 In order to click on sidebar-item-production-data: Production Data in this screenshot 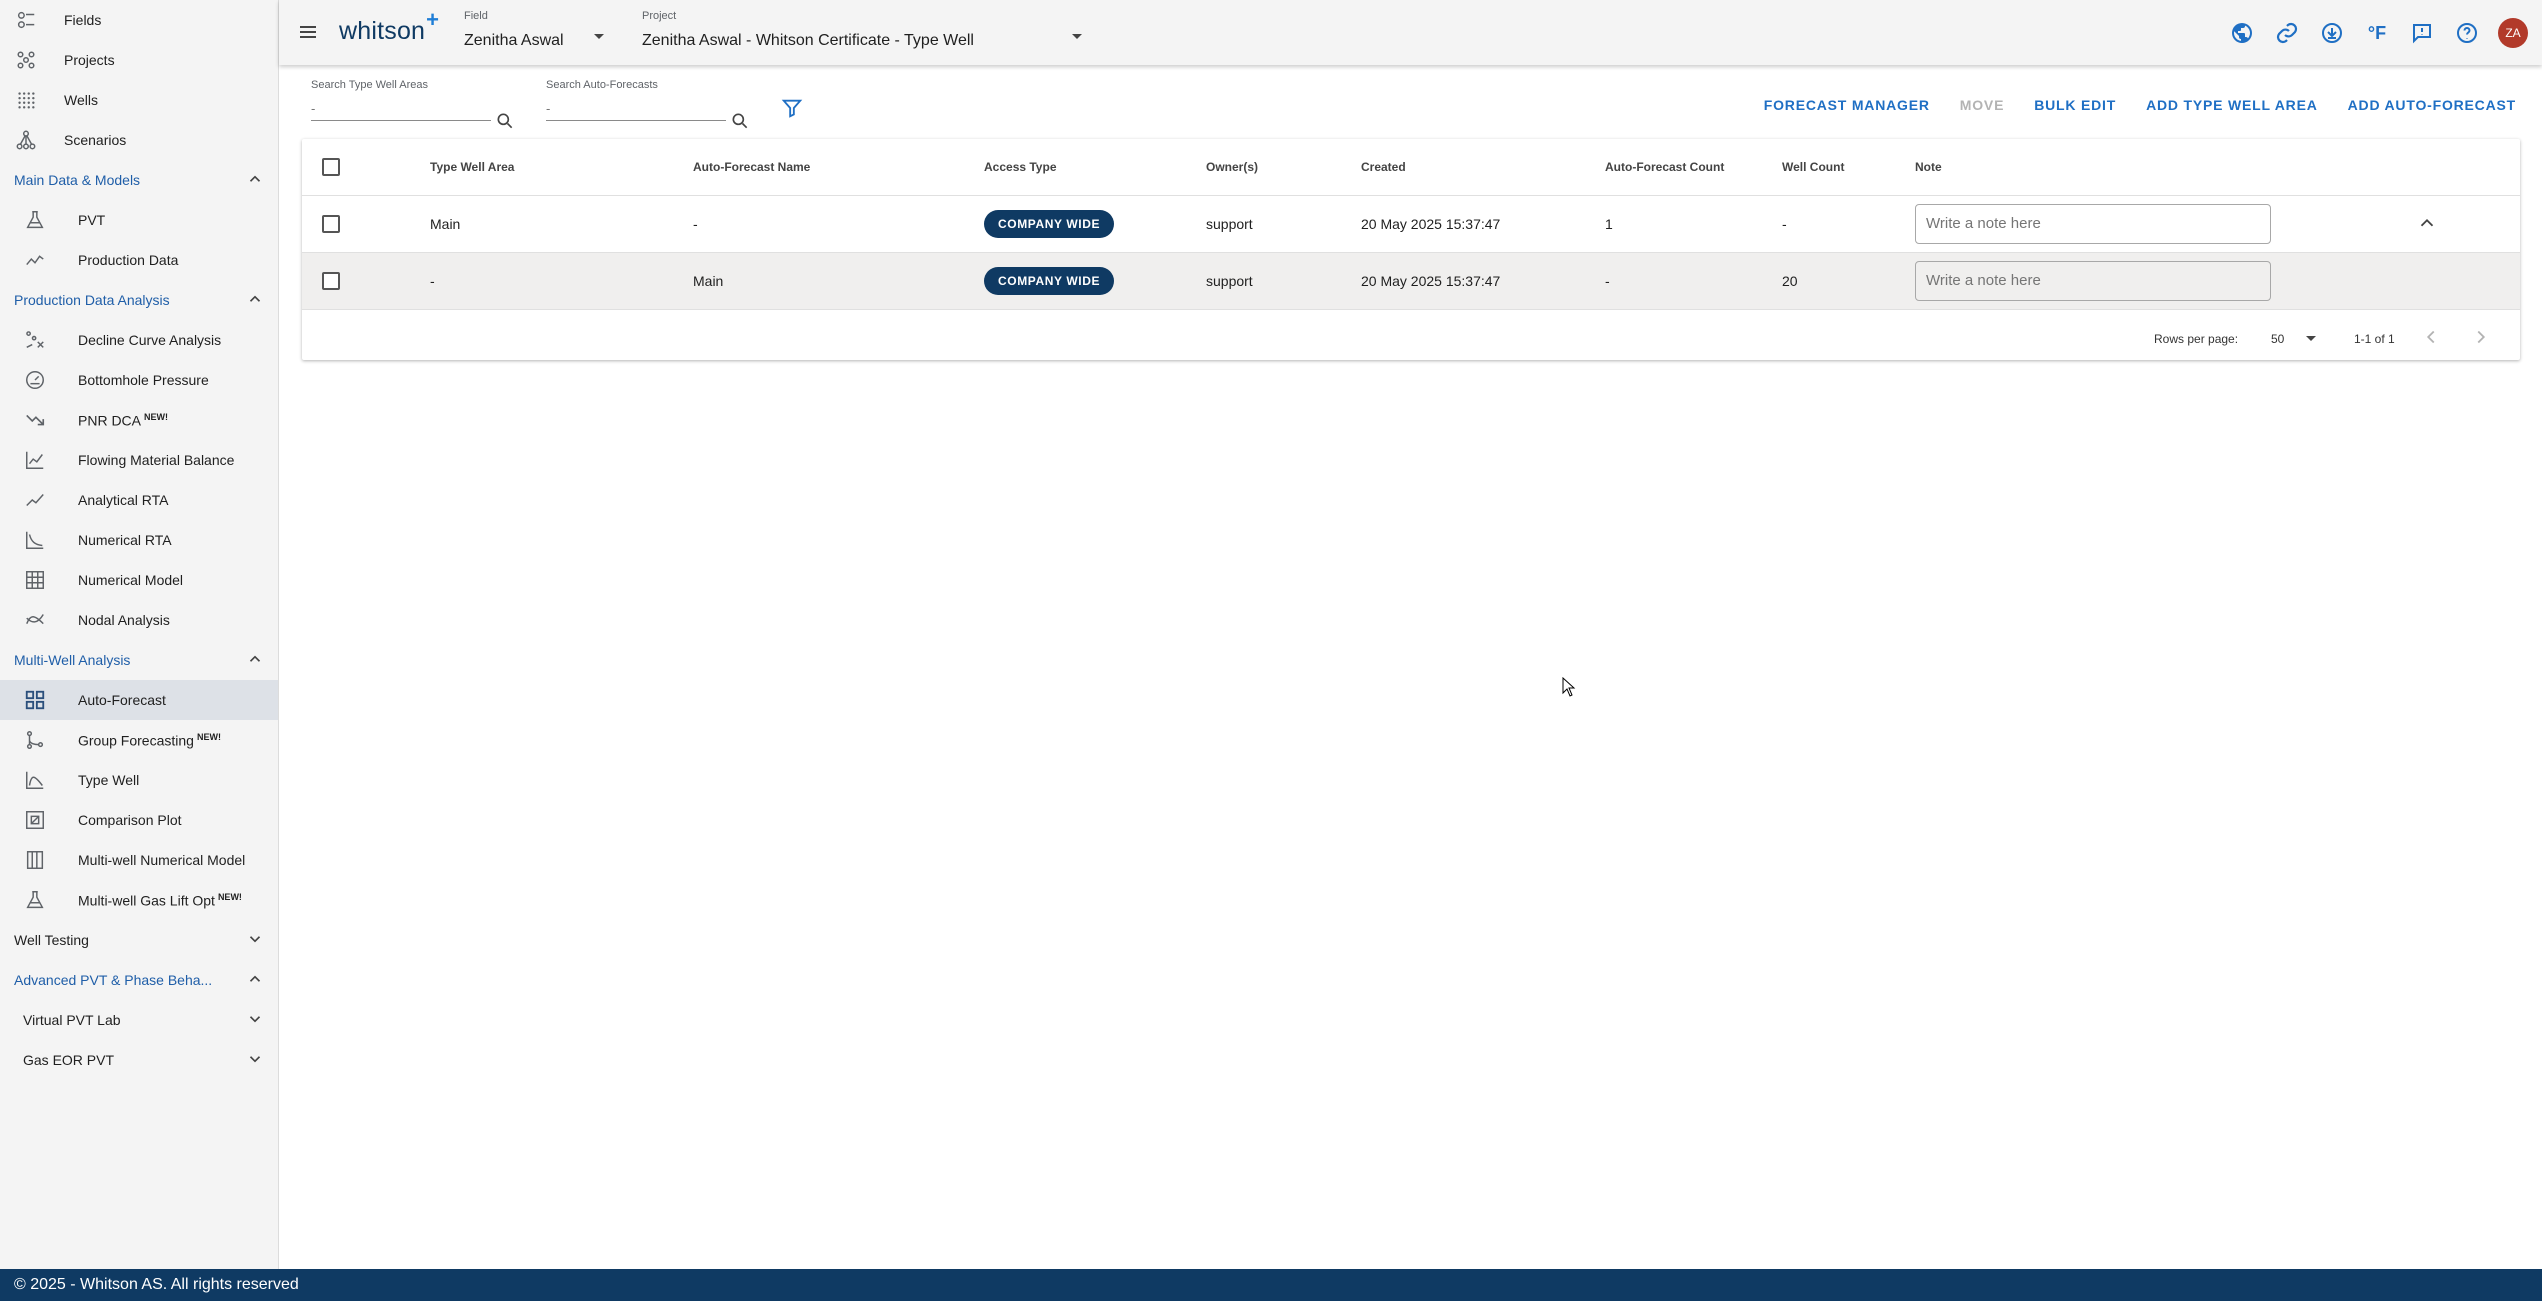, I will do `click(139, 260)`.